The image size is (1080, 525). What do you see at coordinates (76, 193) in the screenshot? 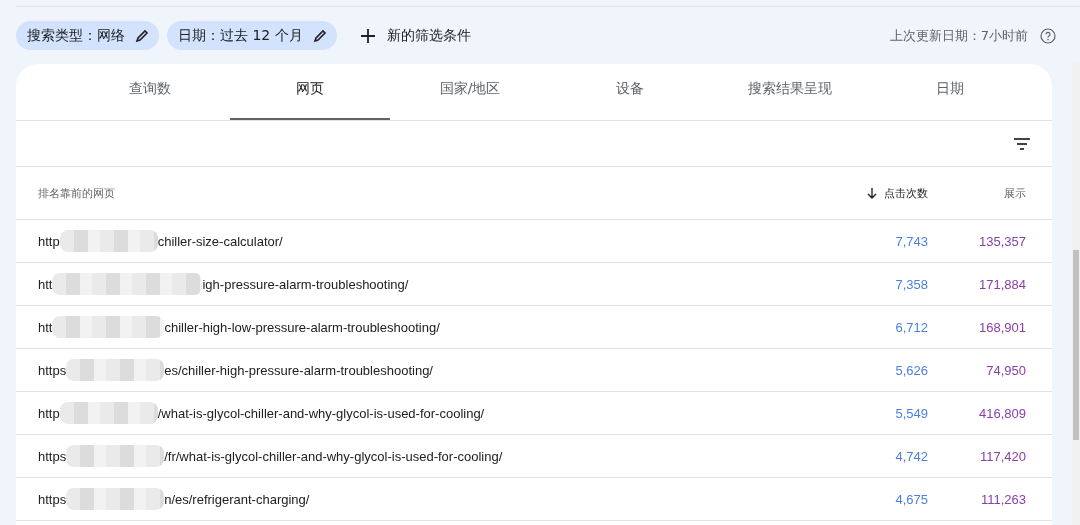
I see `column-header: 排名靠前的网页` at bounding box center [76, 193].